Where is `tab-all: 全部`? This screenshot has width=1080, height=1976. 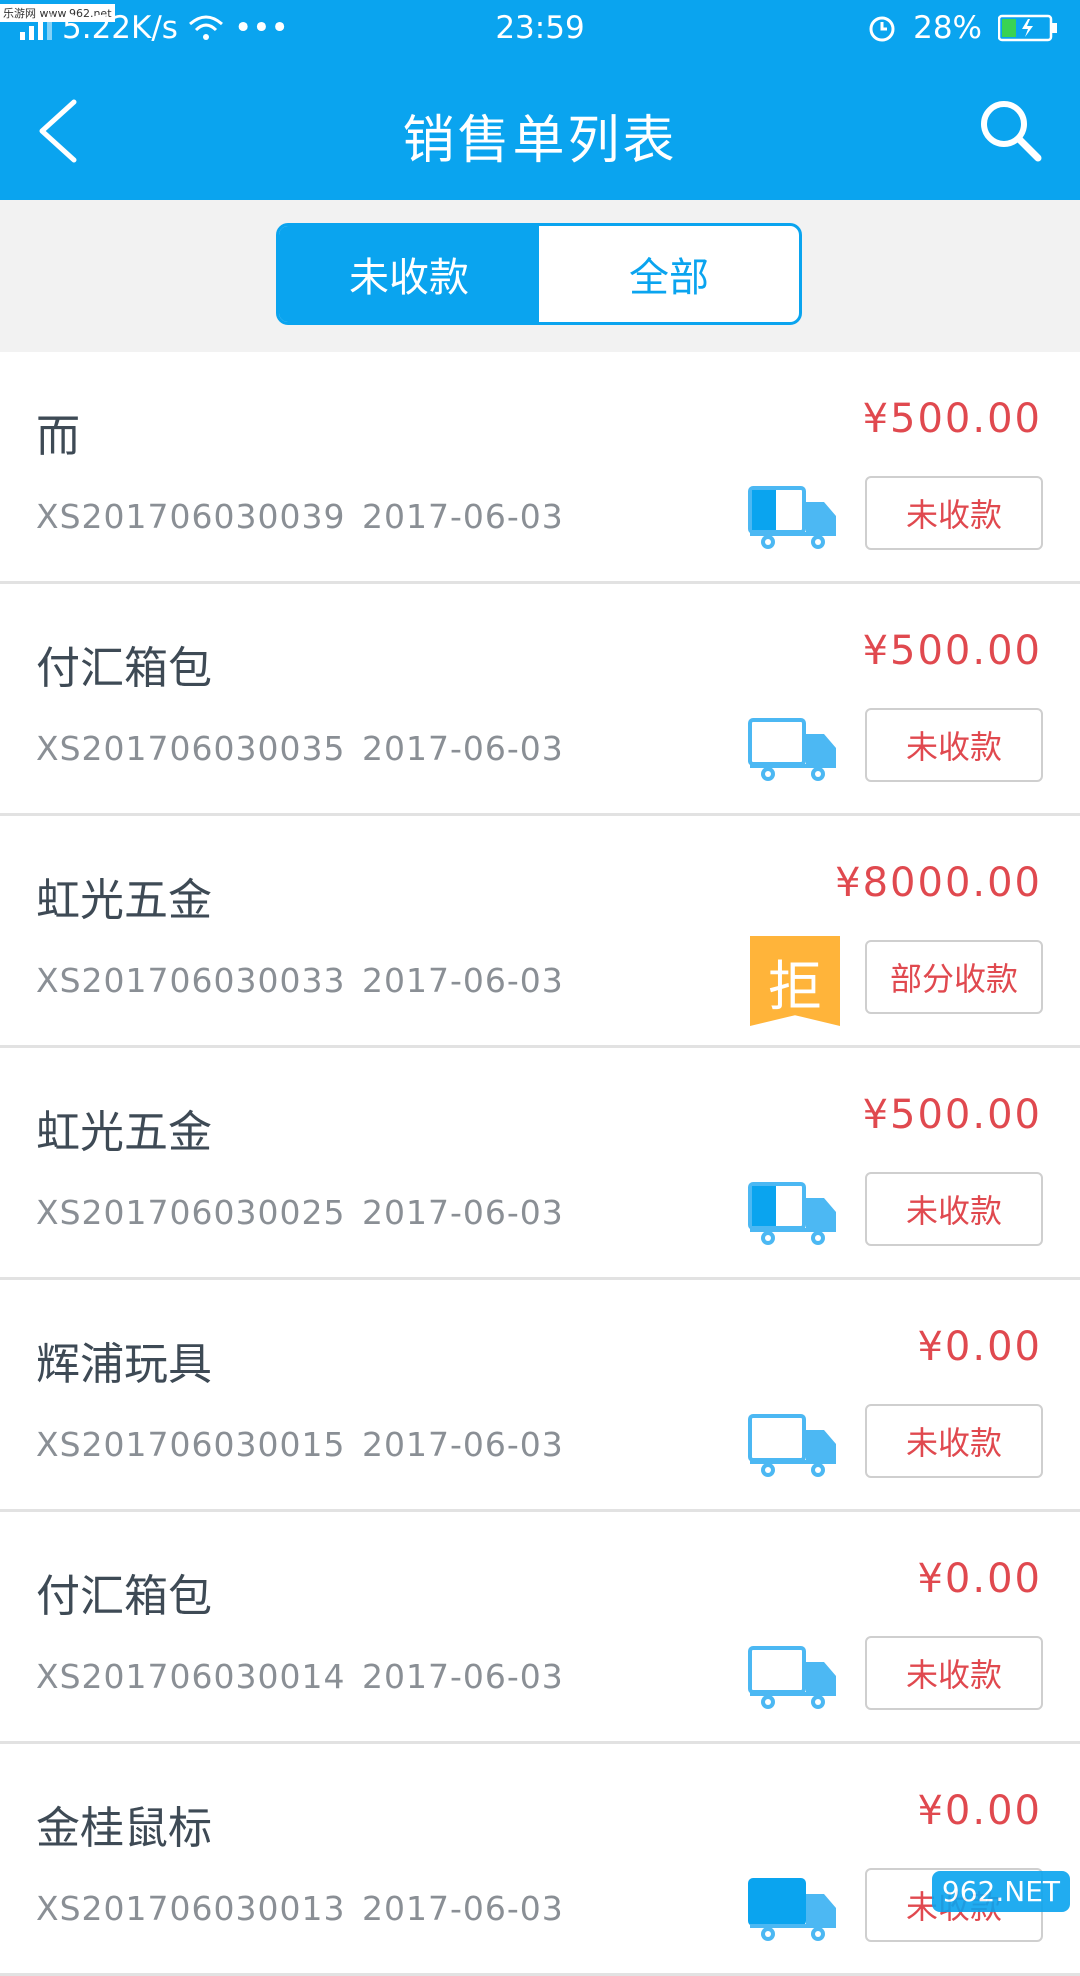
tab-all: 全部 is located at coordinates (669, 274).